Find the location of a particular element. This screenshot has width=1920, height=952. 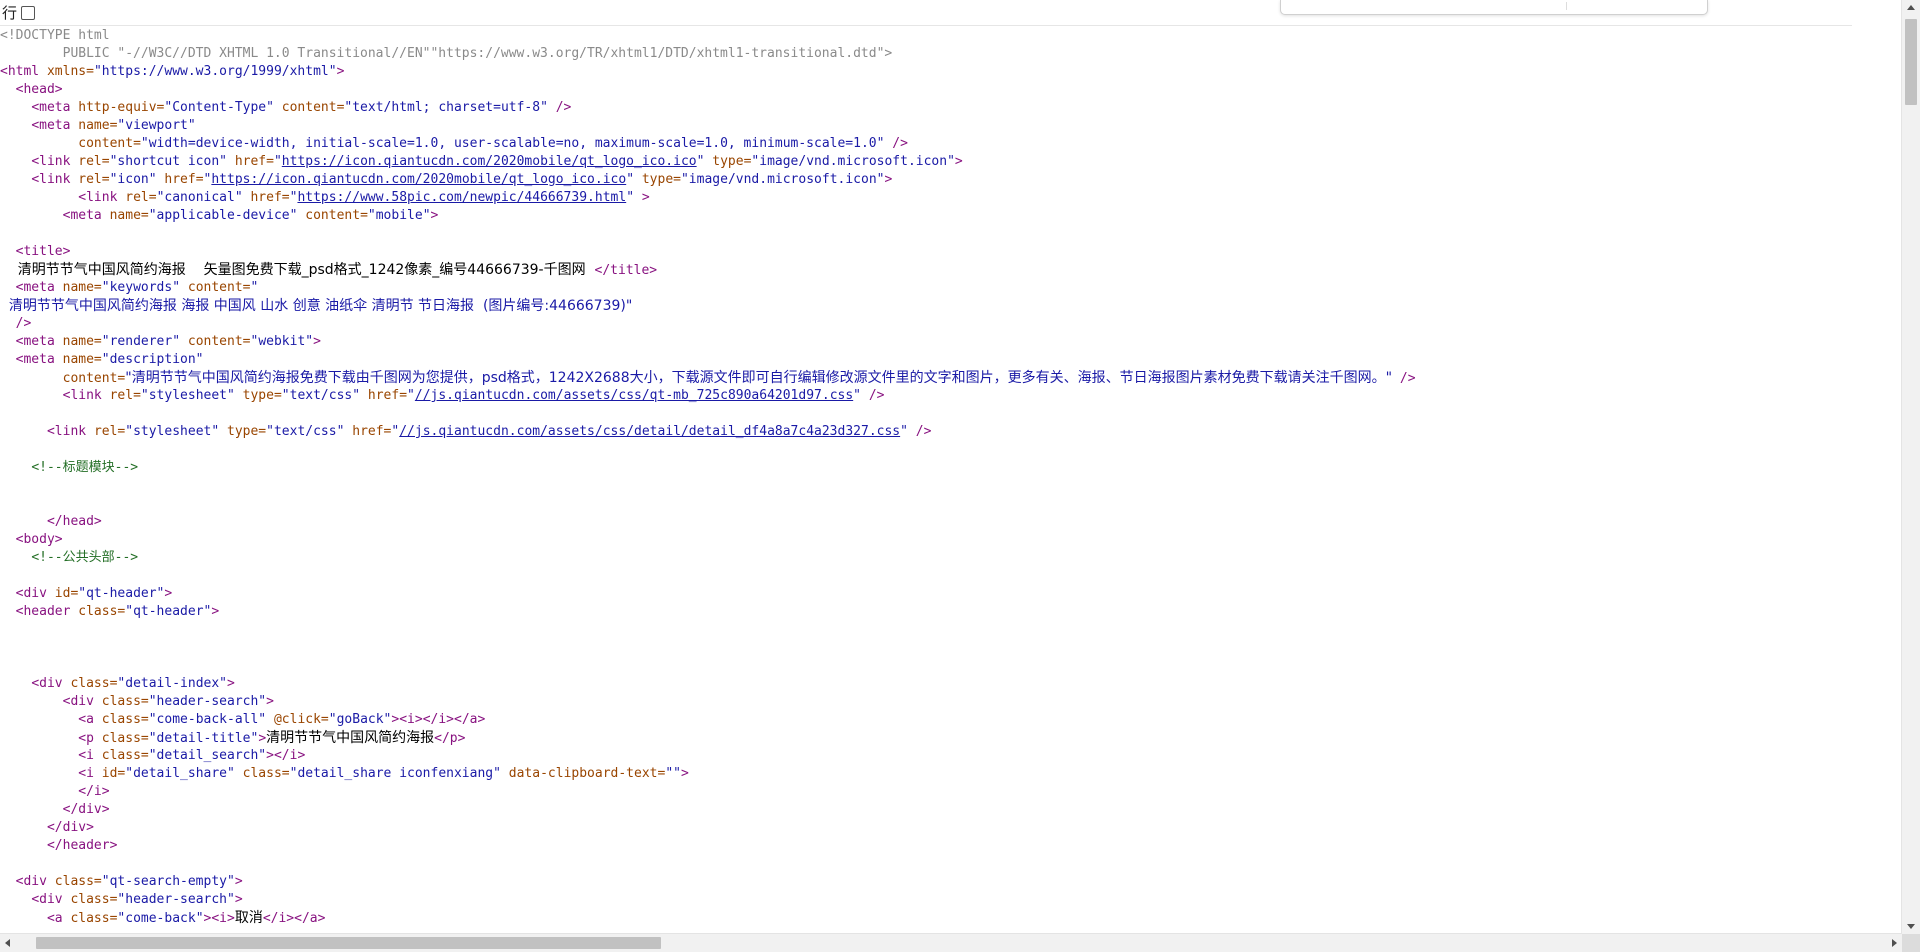

source-token: "detail_share" is located at coordinates (180, 773).